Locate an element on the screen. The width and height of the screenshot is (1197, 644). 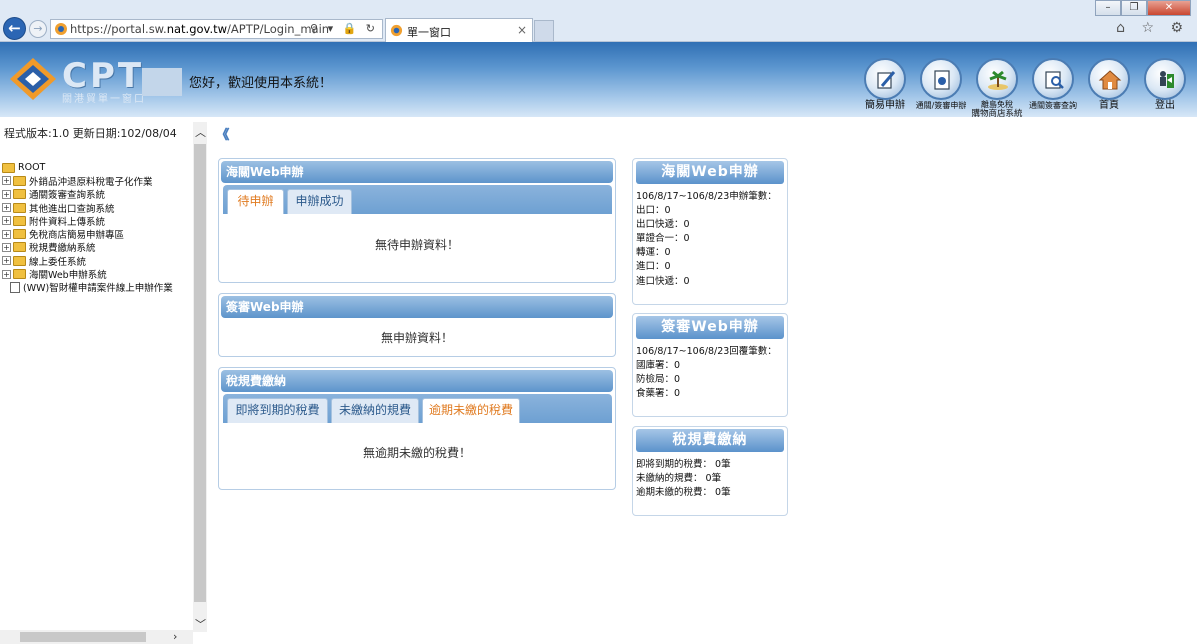
logo-subtitle: 關港貿單一窗口 is located at coordinates (104, 99).